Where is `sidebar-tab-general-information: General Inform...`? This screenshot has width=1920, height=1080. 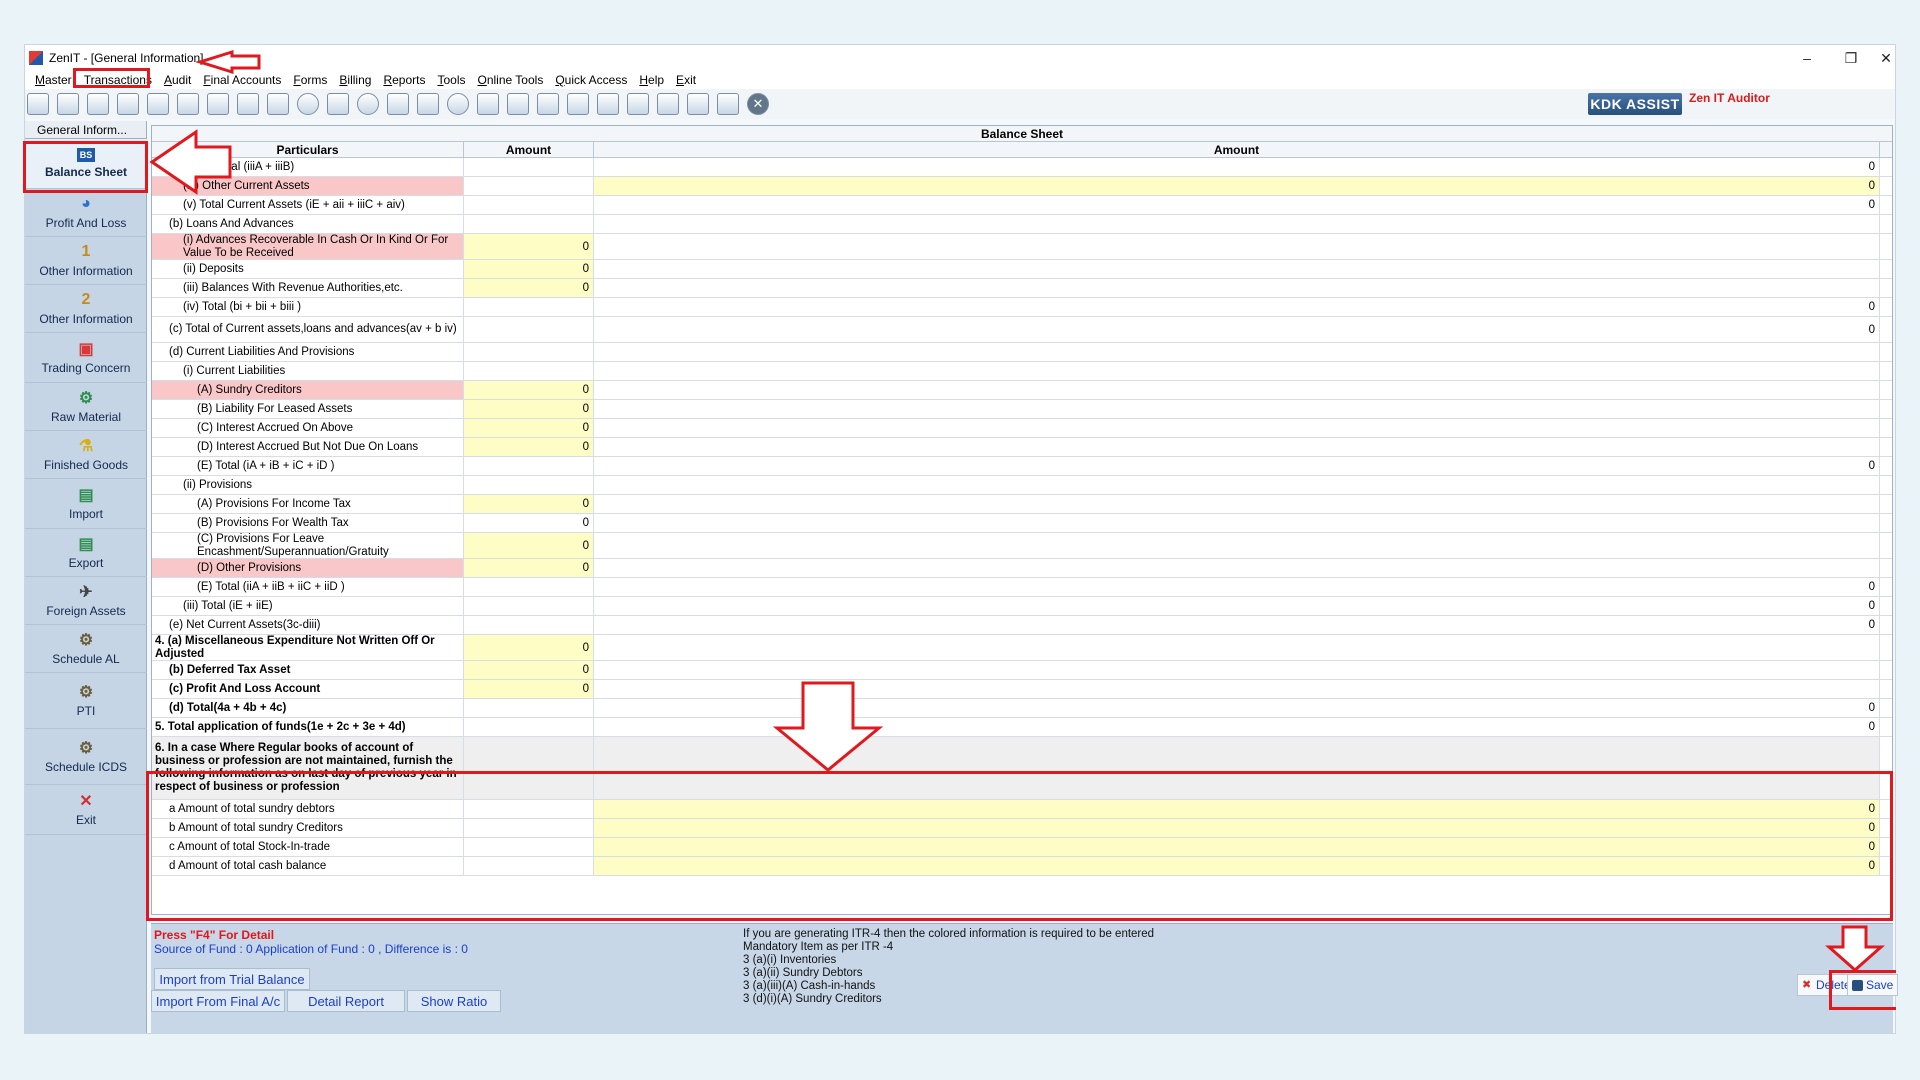
sidebar-tab-general-information: General Inform... is located at coordinates (85, 130).